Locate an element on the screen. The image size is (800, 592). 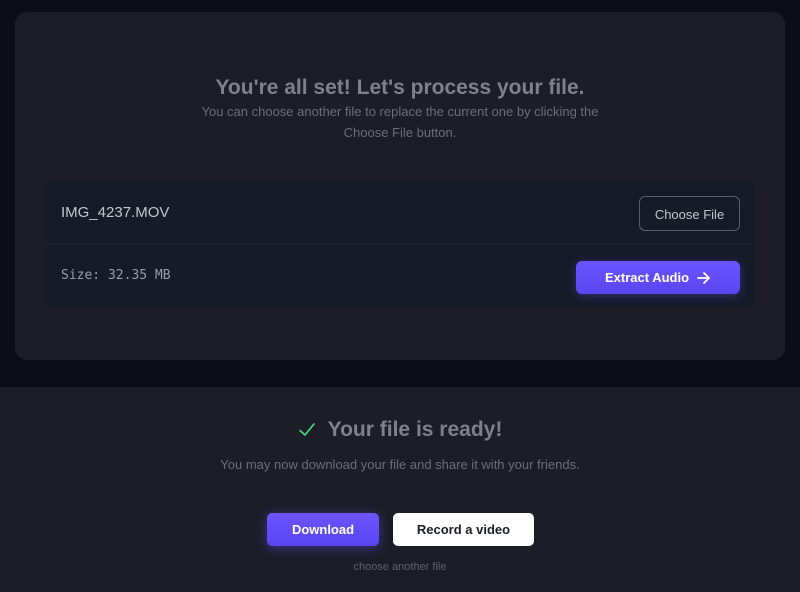
check-icon is located at coordinates (306, 429).